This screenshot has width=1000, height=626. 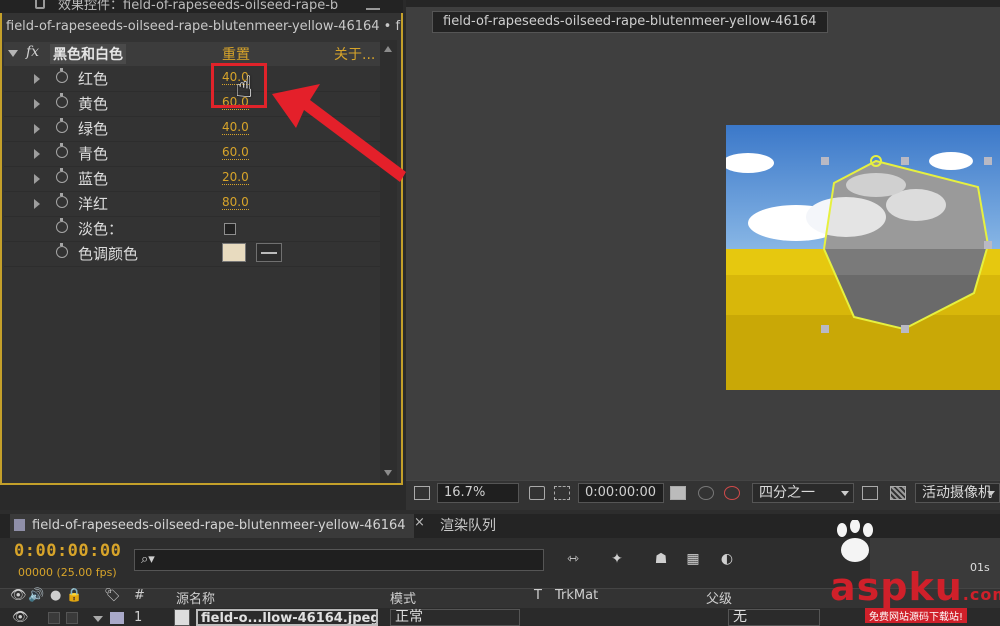 What do you see at coordinates (269, 252) in the screenshot?
I see `eyedropper-icon` at bounding box center [269, 252].